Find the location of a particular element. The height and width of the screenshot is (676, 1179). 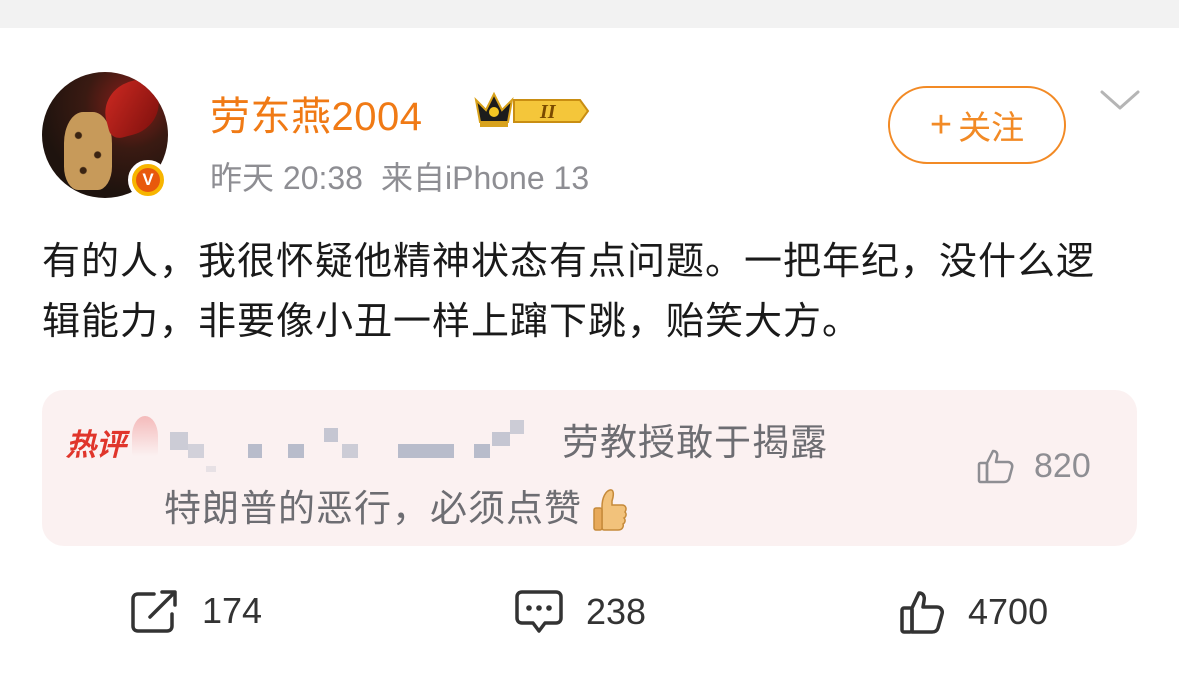

follow-button: + 关注 is located at coordinates (977, 125).